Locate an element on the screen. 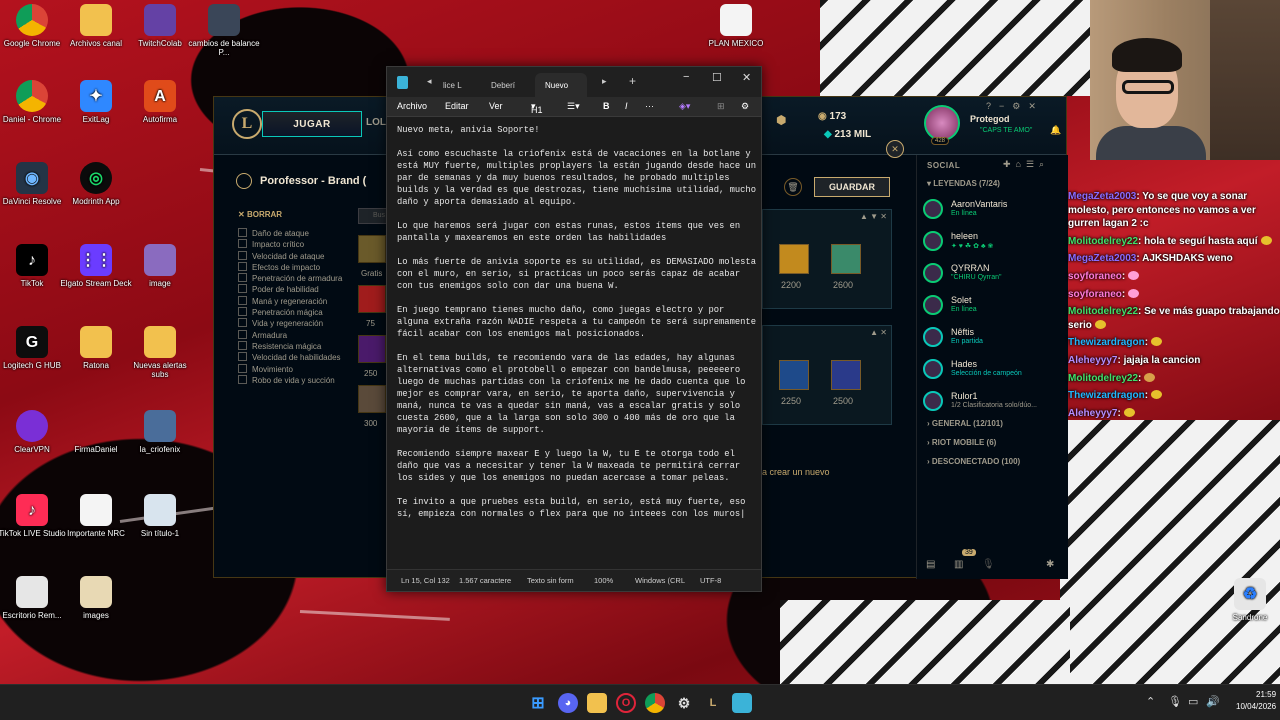 This screenshot has height=720, width=1280. friend-row: heleen ✦ ♥ ☘ ✿ ♣ ❀ is located at coordinates (993, 244).